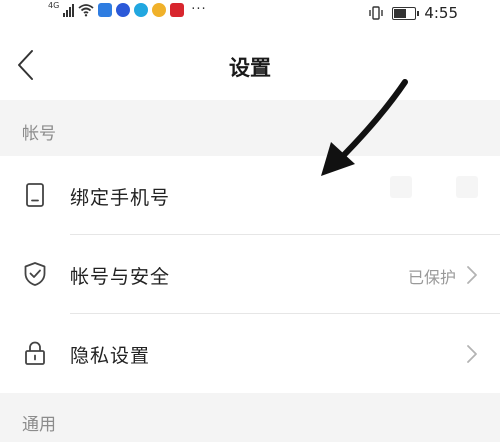 The height and width of the screenshot is (442, 500). What do you see at coordinates (69, 10) in the screenshot?
I see `signal-icon` at bounding box center [69, 10].